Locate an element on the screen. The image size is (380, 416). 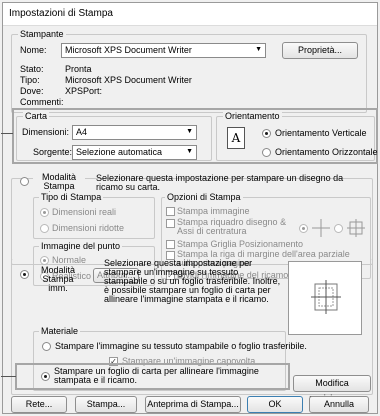
landscape-radio is located at coordinates (266, 152).